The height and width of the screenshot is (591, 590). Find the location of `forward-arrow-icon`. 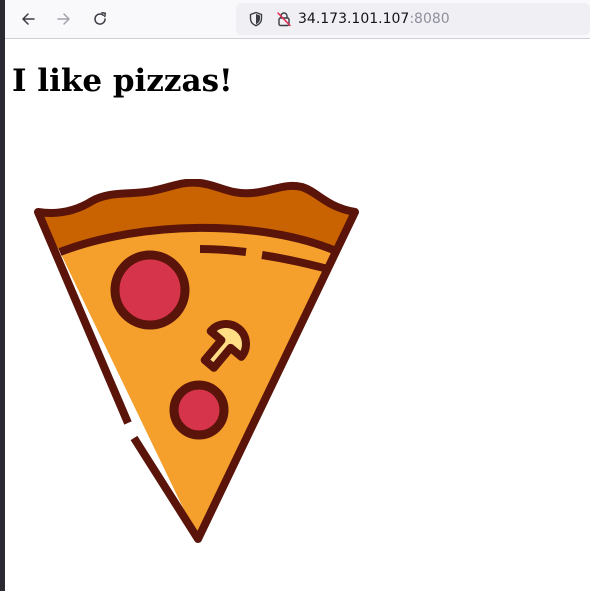

forward-arrow-icon is located at coordinates (63, 19).